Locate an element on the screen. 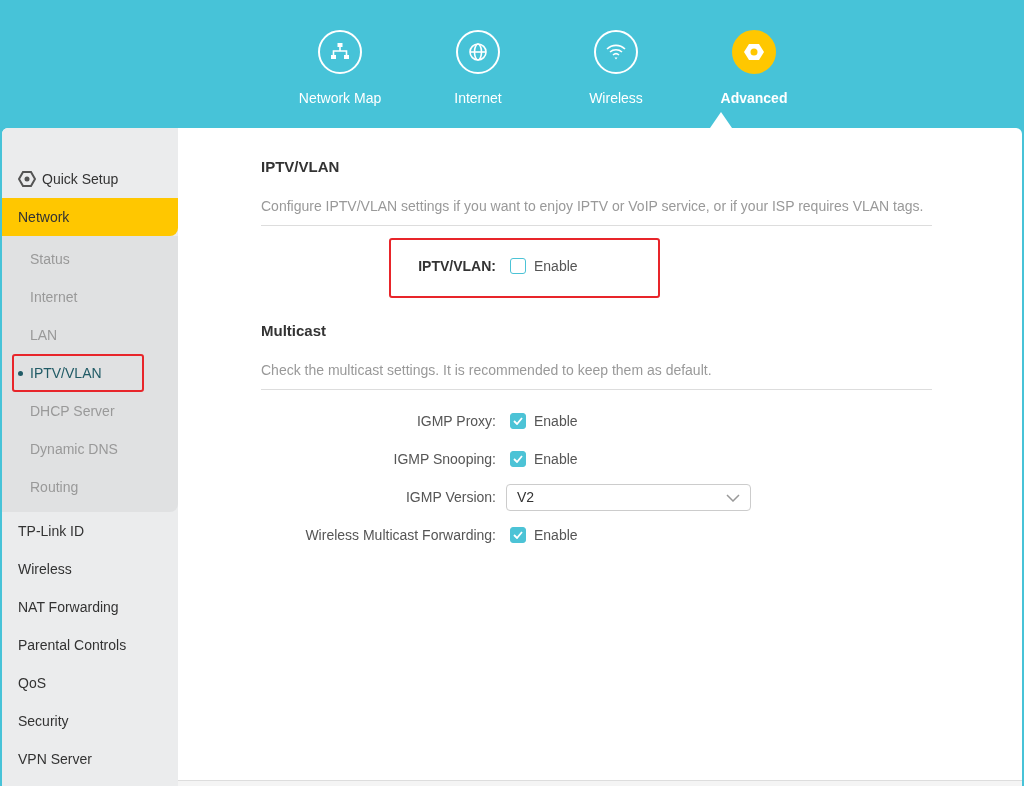 The width and height of the screenshot is (1024, 786). sidebar-item: Parental Controls is located at coordinates (90, 645).